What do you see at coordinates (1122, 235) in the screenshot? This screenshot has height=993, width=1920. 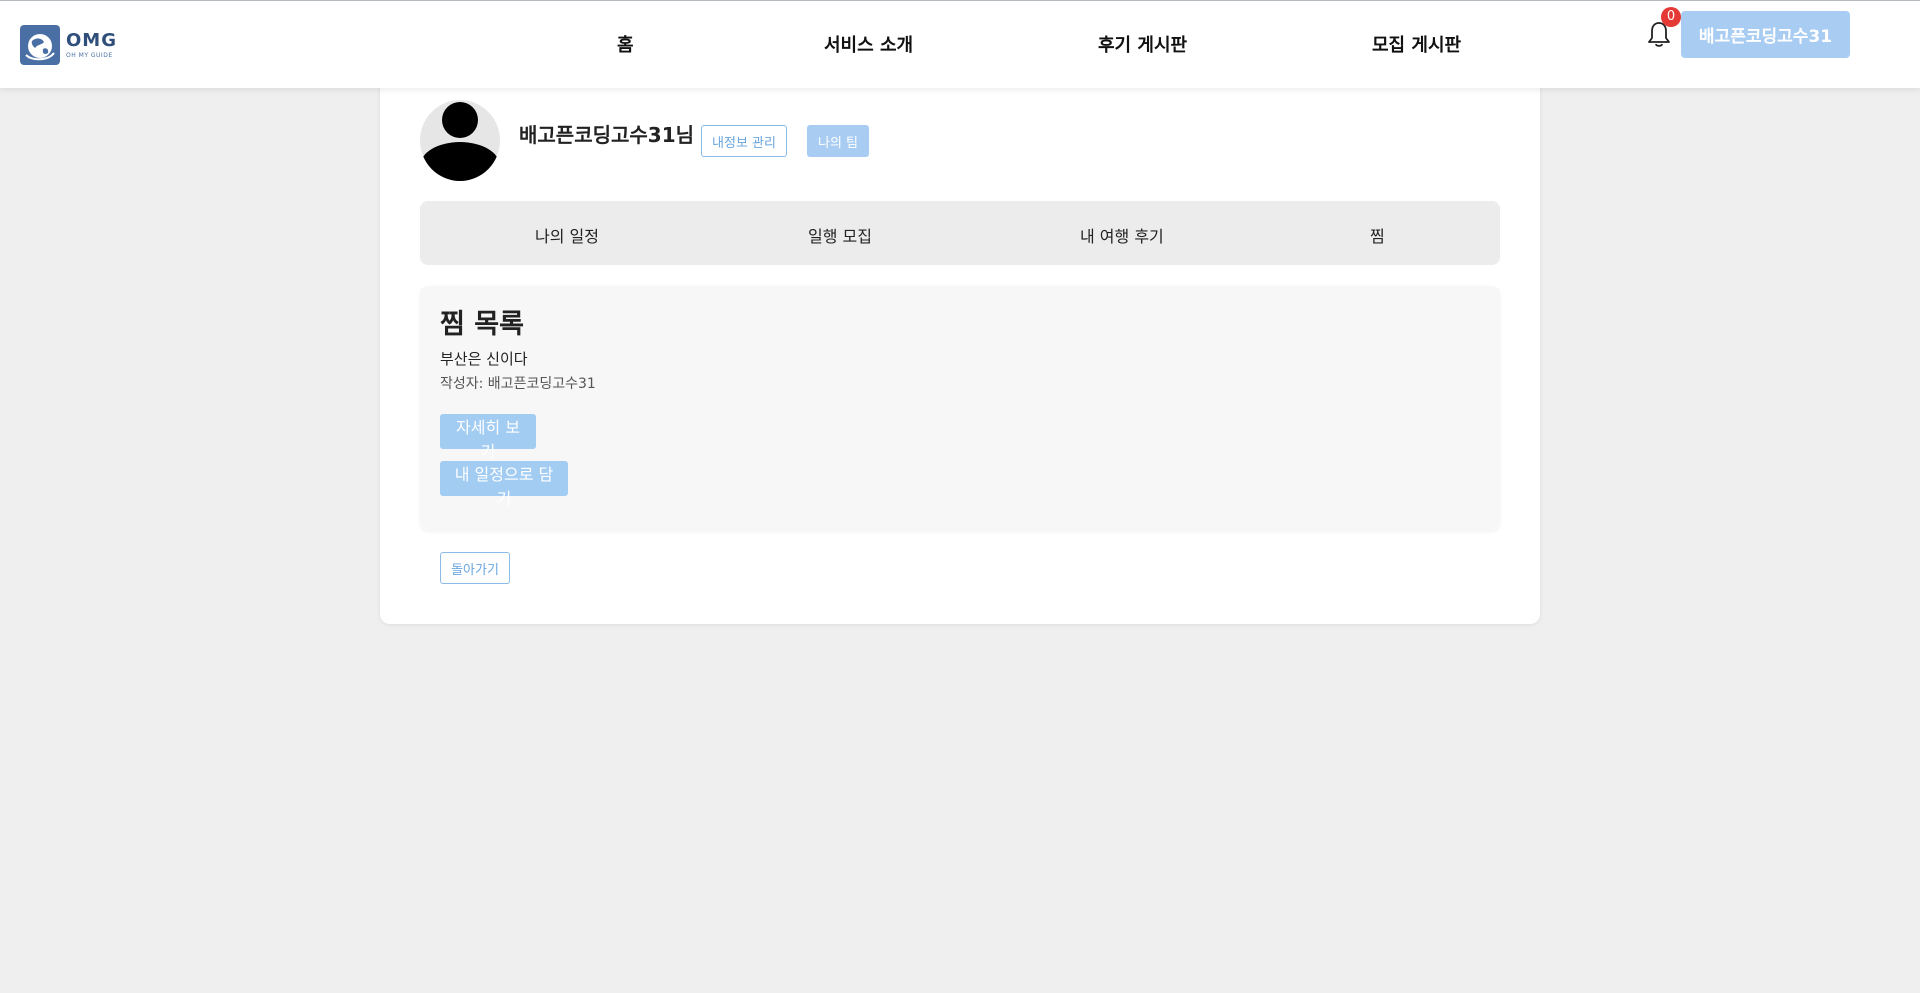 I see `tab-my-reviews: 내 여행 후기` at bounding box center [1122, 235].